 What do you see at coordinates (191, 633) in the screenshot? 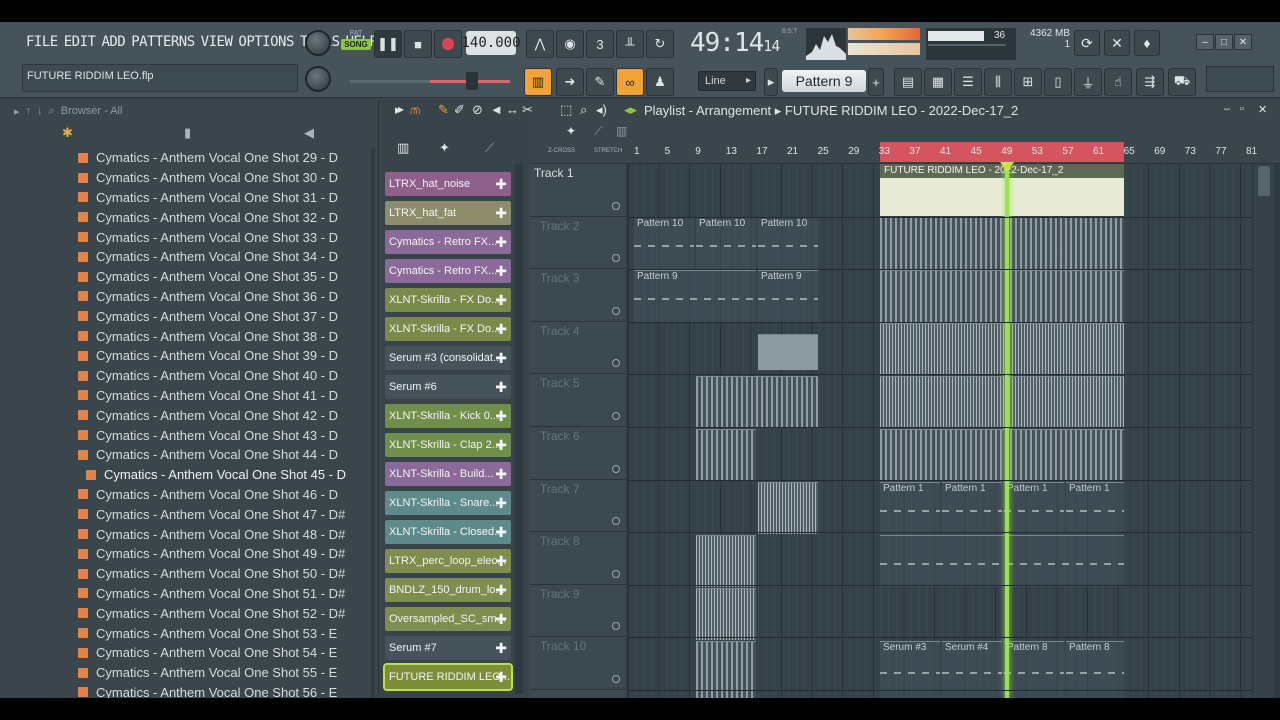
I see `browser-item: Cymatics - Anthem Vocal One Shot 53 - E` at bounding box center [191, 633].